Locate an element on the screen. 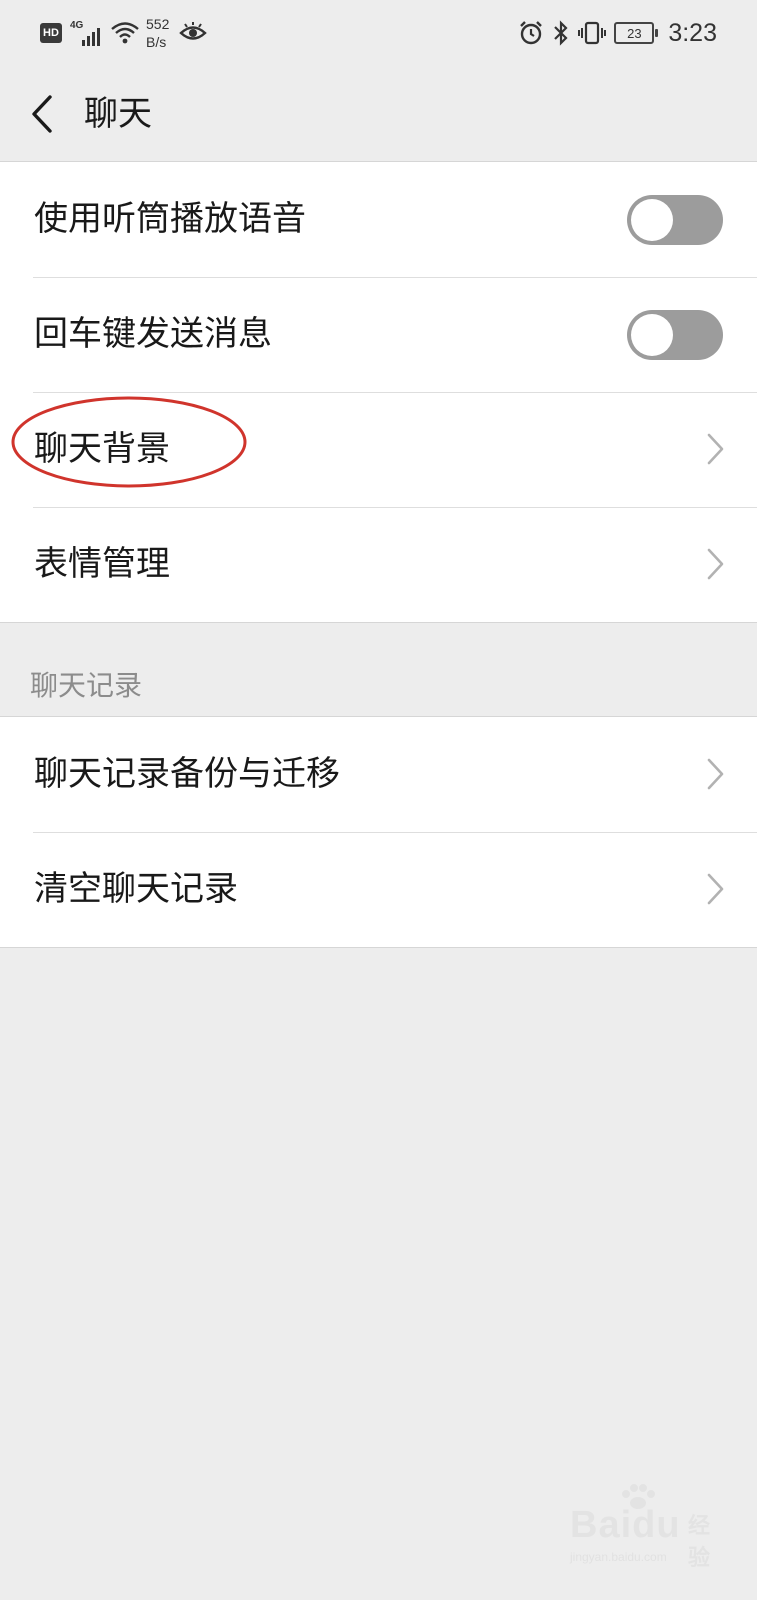 This screenshot has height=1600, width=757. status-bar: HD 4G 552 B/s 23 3:23 is located at coordinates (378, 33).